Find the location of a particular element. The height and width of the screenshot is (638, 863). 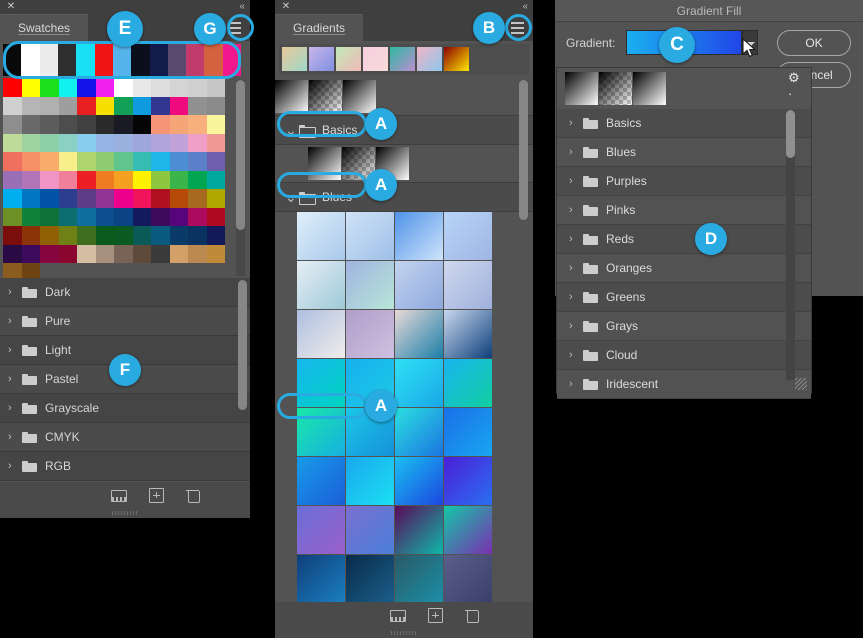

swatch-group-row: › CMYK is located at coordinates (125, 437).